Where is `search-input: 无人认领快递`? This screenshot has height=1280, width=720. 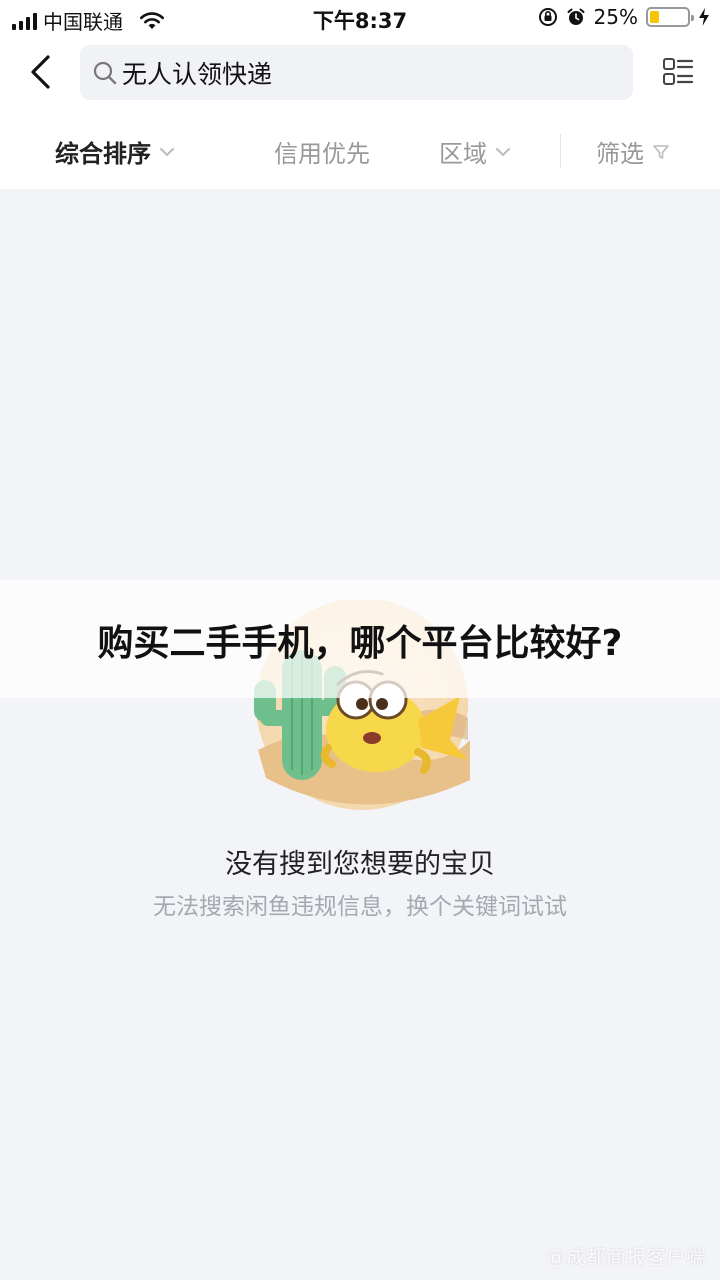
search-input: 无人认领快递 is located at coordinates (356, 72).